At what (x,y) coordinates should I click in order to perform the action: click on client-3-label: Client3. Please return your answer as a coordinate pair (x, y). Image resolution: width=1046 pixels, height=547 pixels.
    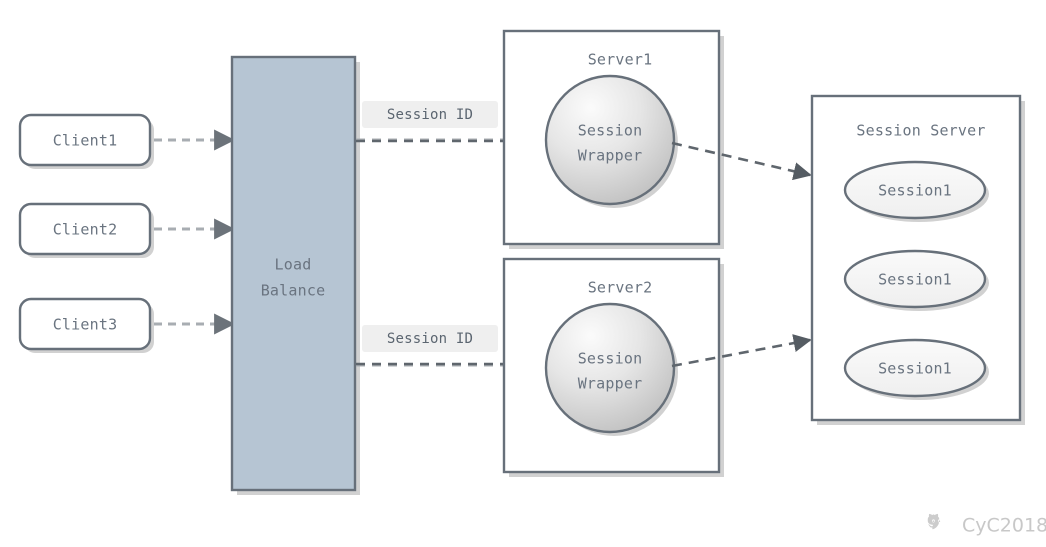
    Looking at the image, I should click on (85, 325).